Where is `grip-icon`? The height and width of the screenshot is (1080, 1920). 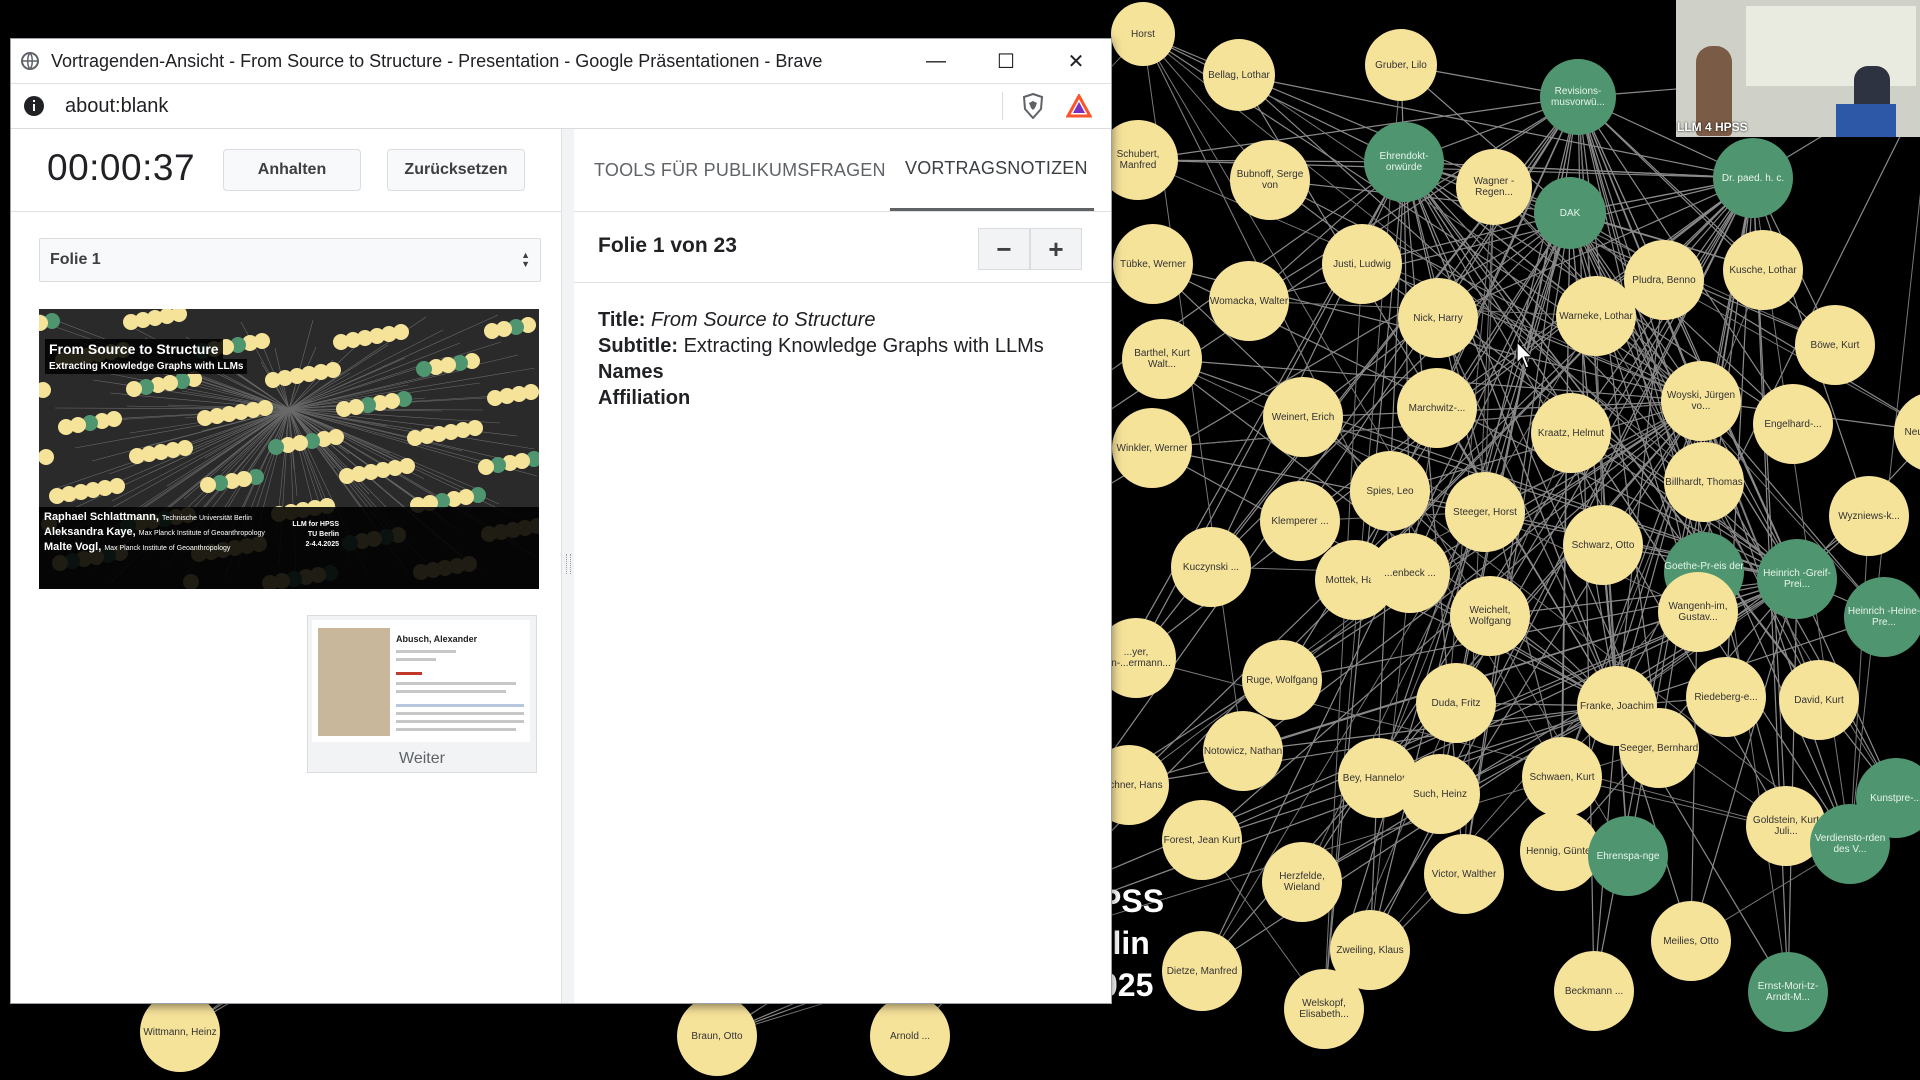
grip-icon is located at coordinates (568, 564).